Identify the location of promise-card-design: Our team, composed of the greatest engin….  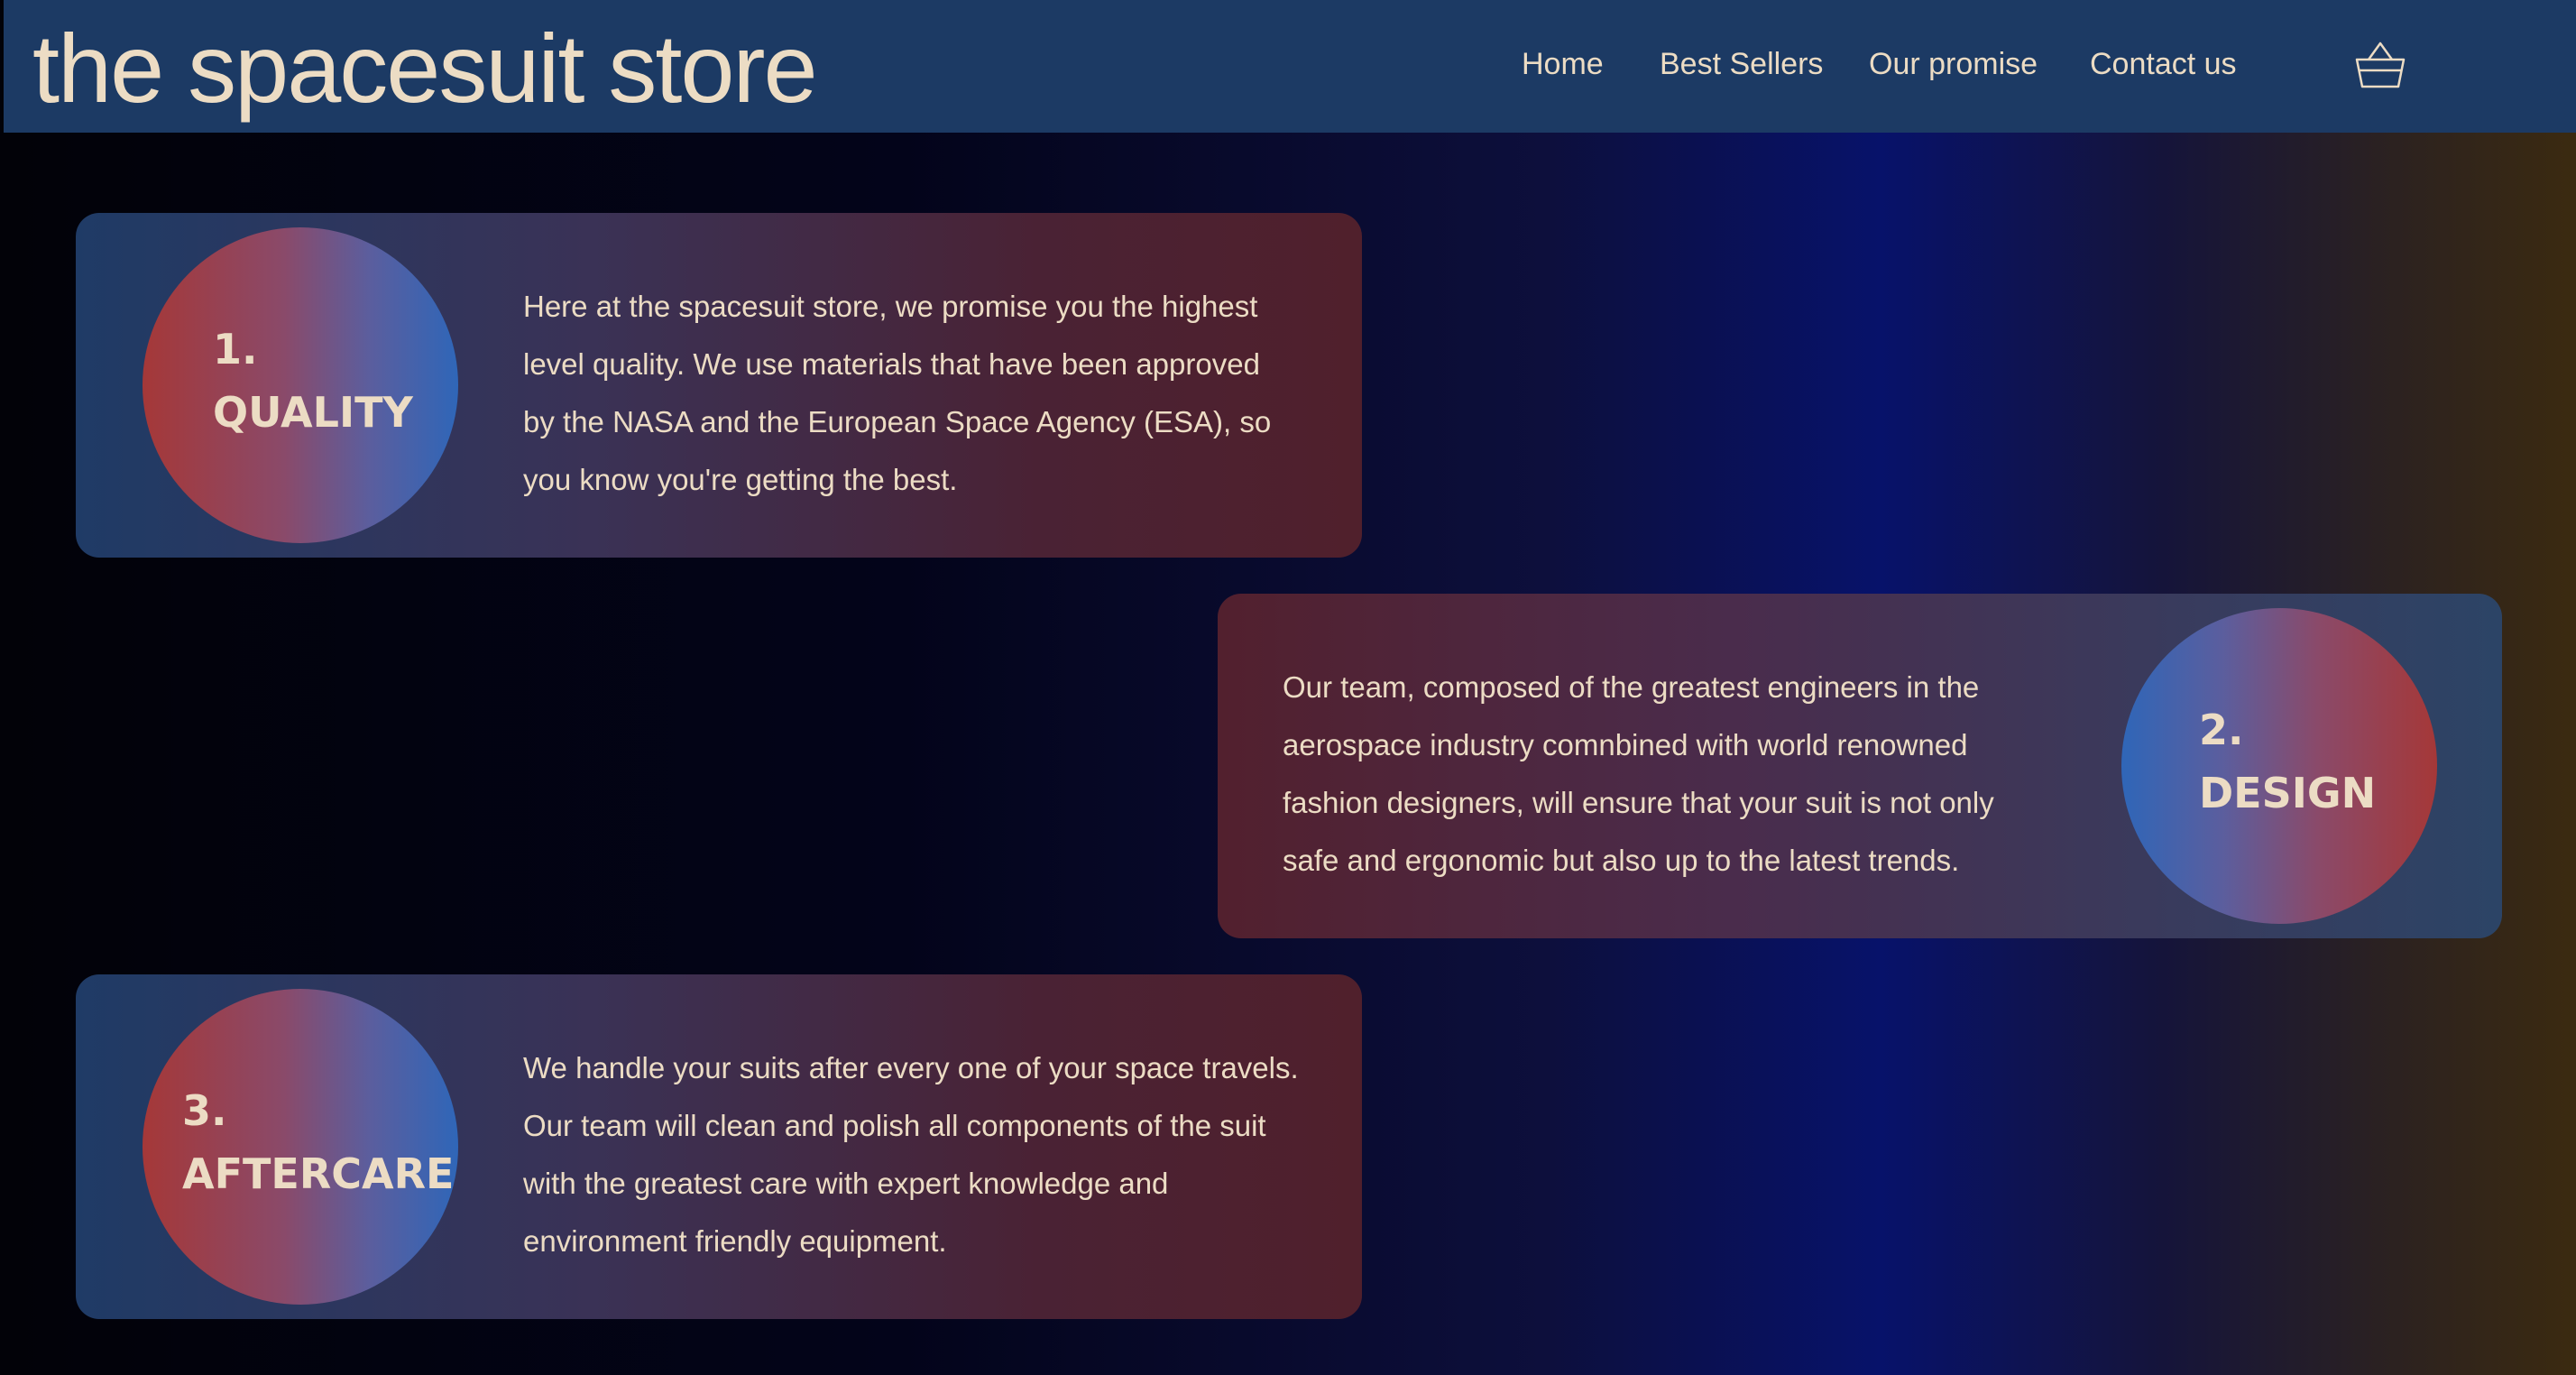
(1860, 766).